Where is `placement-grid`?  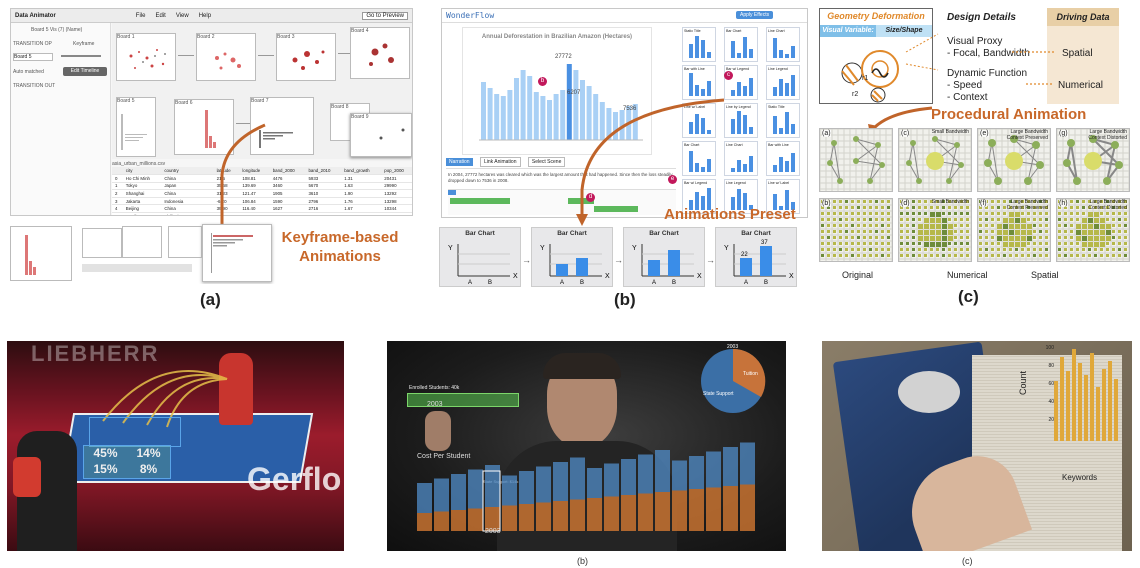
placement-grid is located at coordinates (135, 432).